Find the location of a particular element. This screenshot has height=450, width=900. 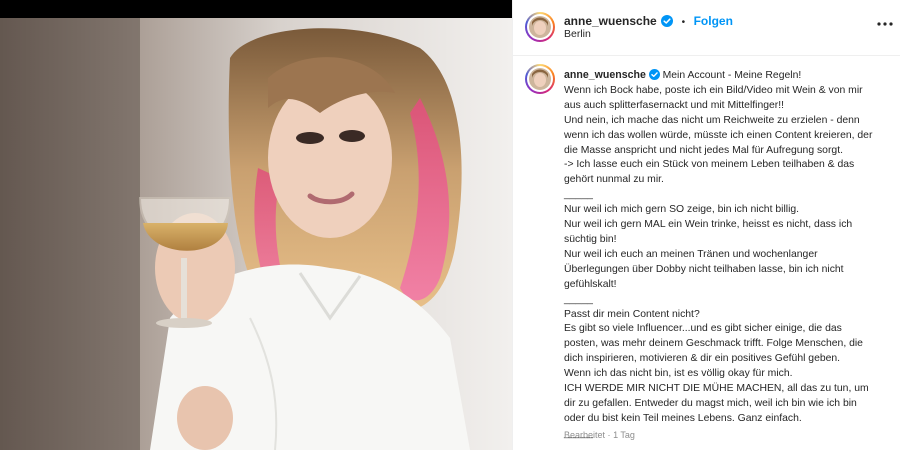

more-options-icon is located at coordinates (885, 24).